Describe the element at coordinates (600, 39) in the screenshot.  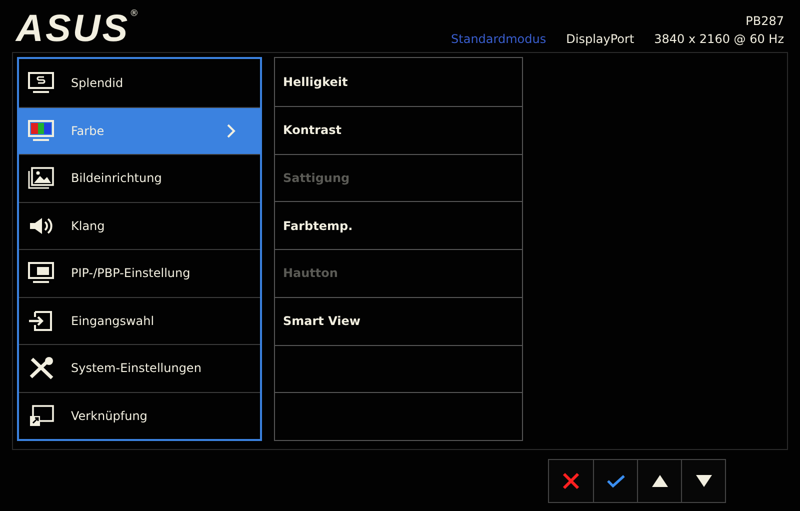
I see `input-label: DisplayPort` at that location.